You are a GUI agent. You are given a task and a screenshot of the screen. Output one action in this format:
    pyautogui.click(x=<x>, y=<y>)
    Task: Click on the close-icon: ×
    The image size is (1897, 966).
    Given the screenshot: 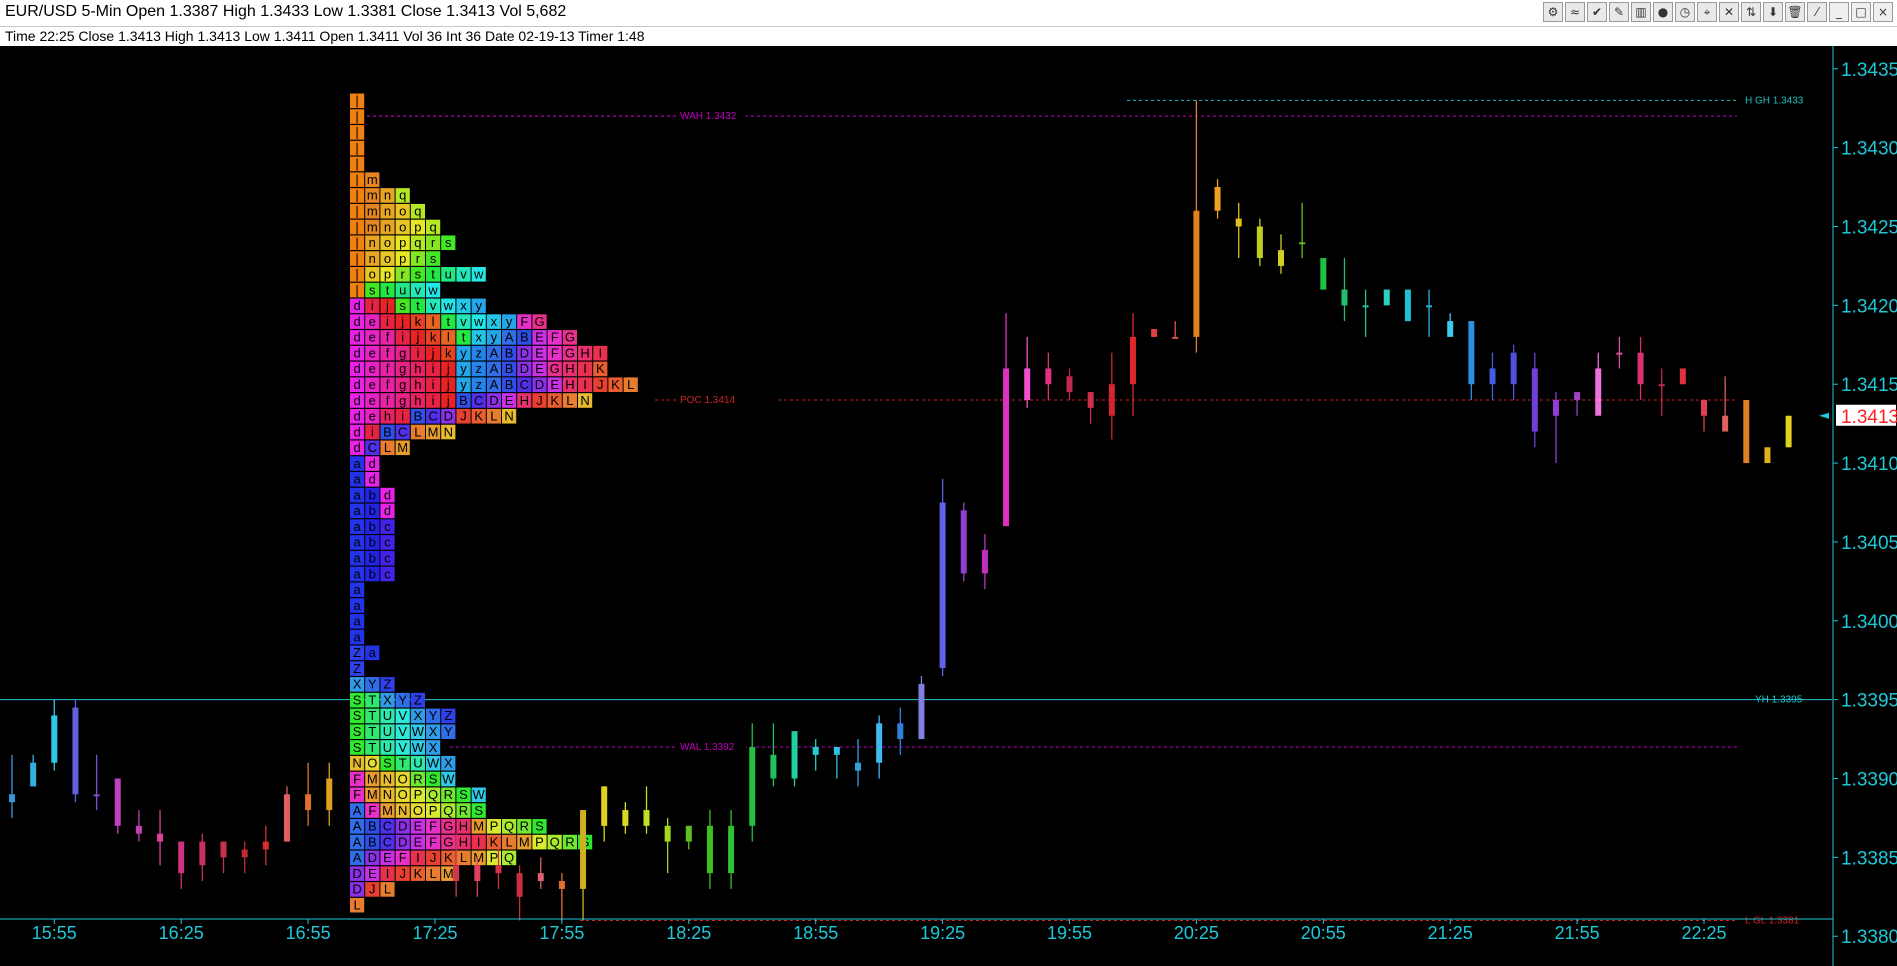 What is the action you would take?
    pyautogui.click(x=1883, y=12)
    